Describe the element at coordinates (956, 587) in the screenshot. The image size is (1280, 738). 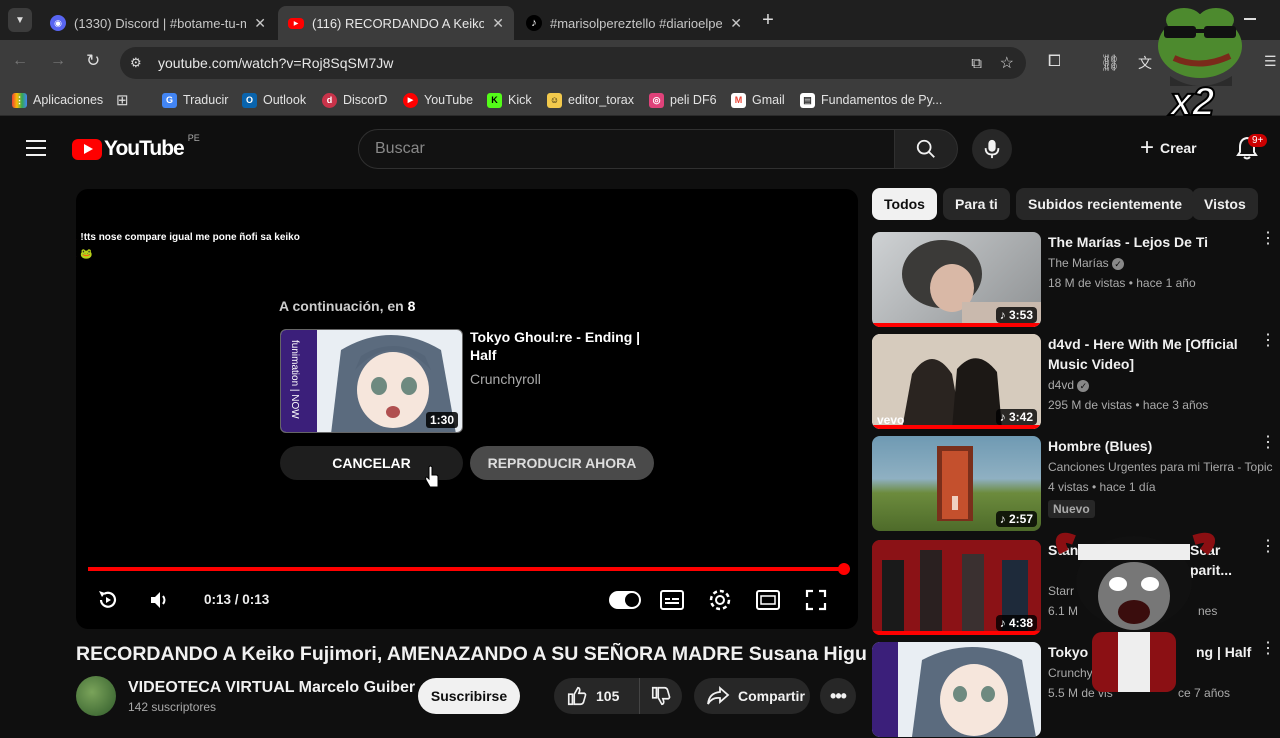
I see `video-thumbnail: ♪ 4:38` at that location.